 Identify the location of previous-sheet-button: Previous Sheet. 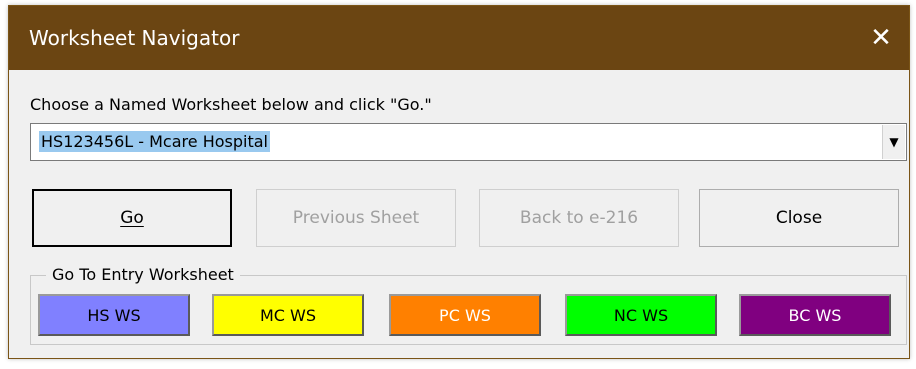
(356, 218).